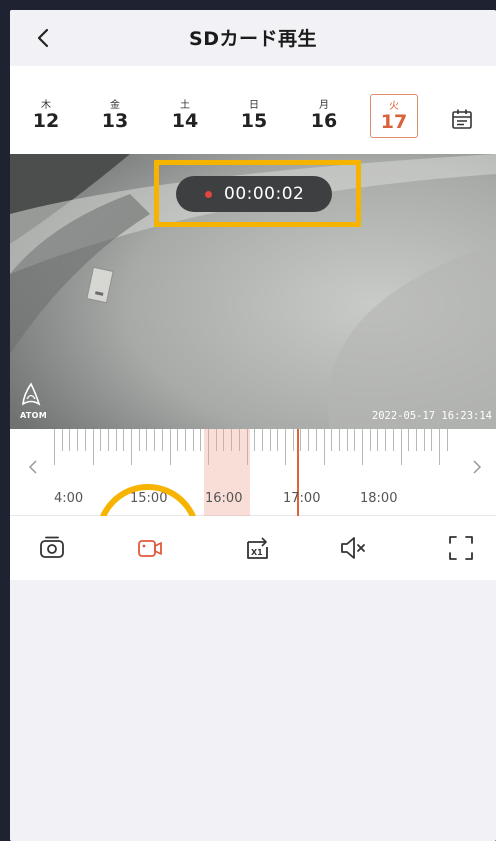 The width and height of the screenshot is (496, 841). Describe the element at coordinates (46, 105) in the screenshot. I see `date-weekday: 木` at that location.